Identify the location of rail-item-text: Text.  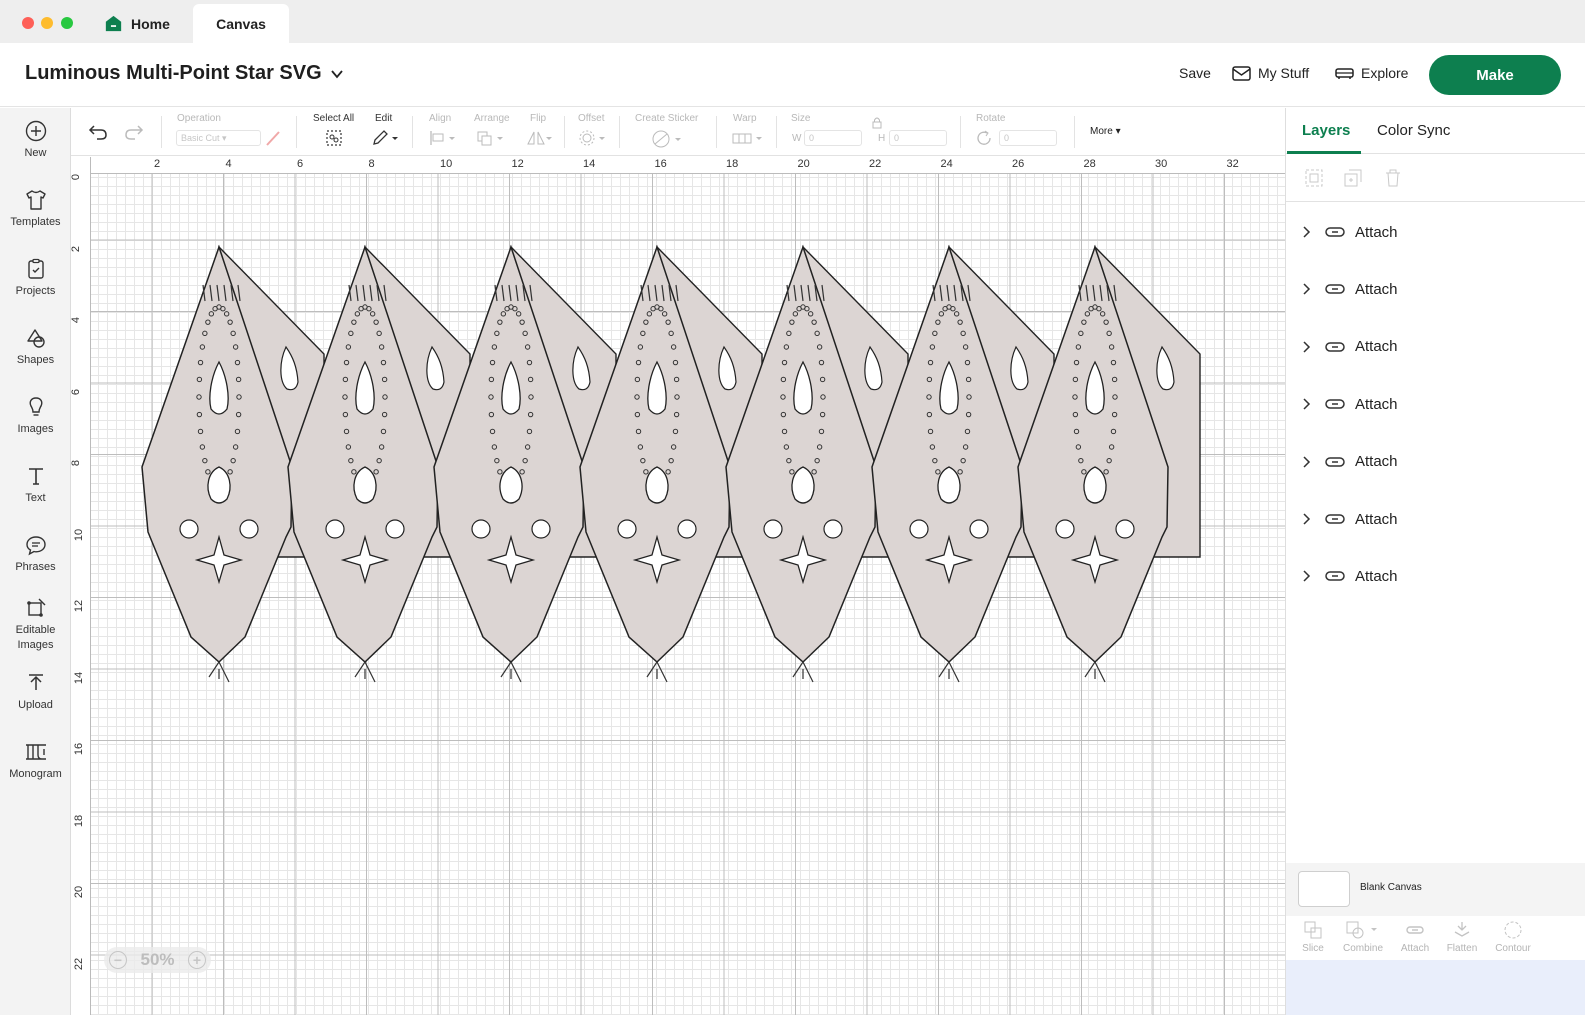
(35, 485).